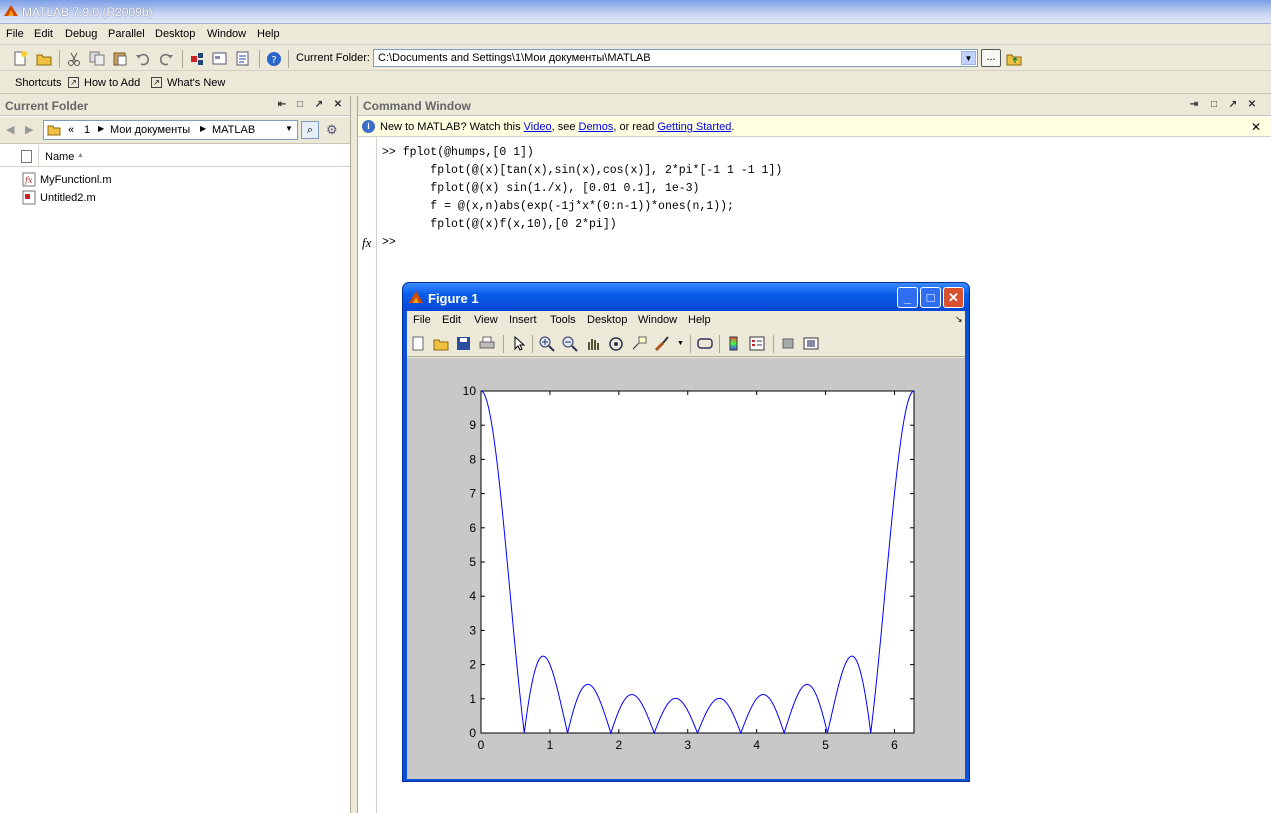  I want to click on new-file-icon, so click(20, 58).